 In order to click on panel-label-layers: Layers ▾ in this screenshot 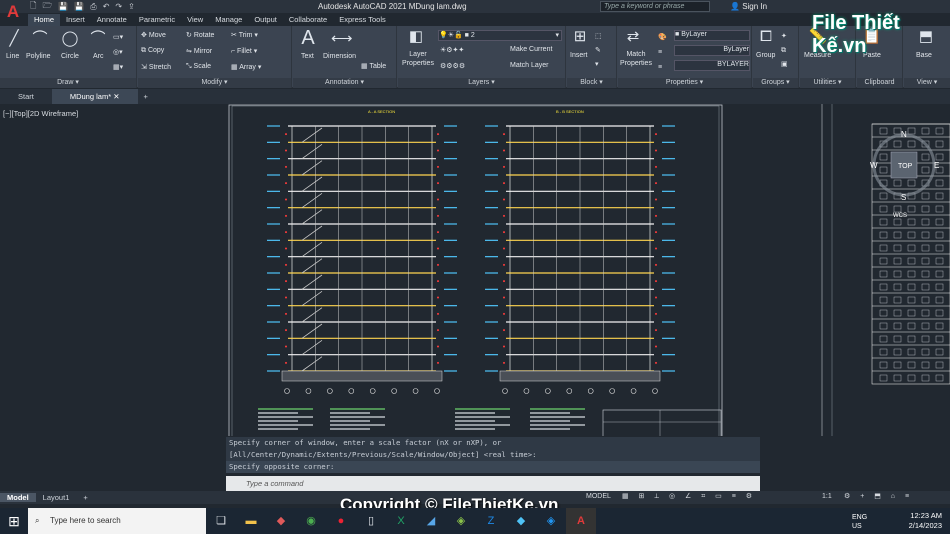, I will do `click(481, 83)`.